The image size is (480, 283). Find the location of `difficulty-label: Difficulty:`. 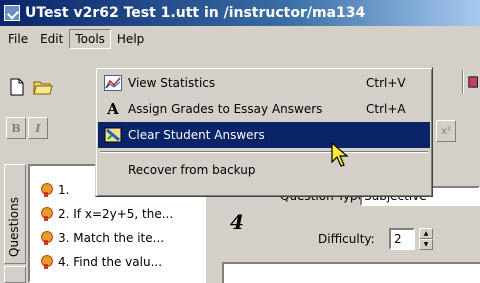

difficulty-label: Difficulty: is located at coordinates (346, 239).